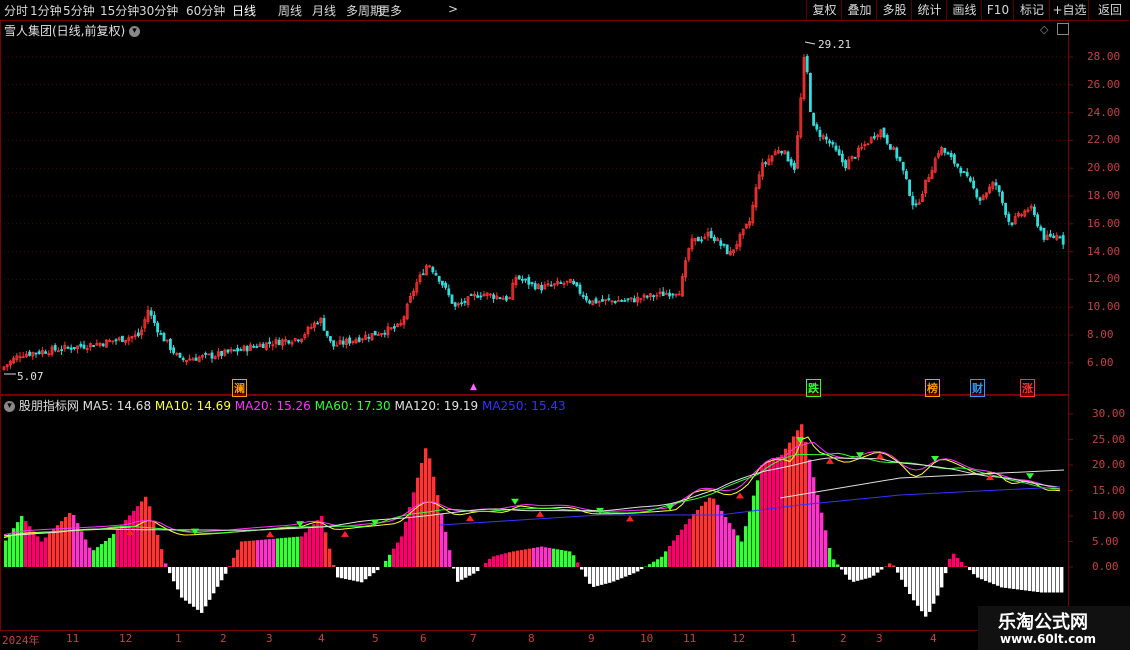 The height and width of the screenshot is (650, 1130). I want to click on price-axis-label: 28.00, so click(1104, 56).